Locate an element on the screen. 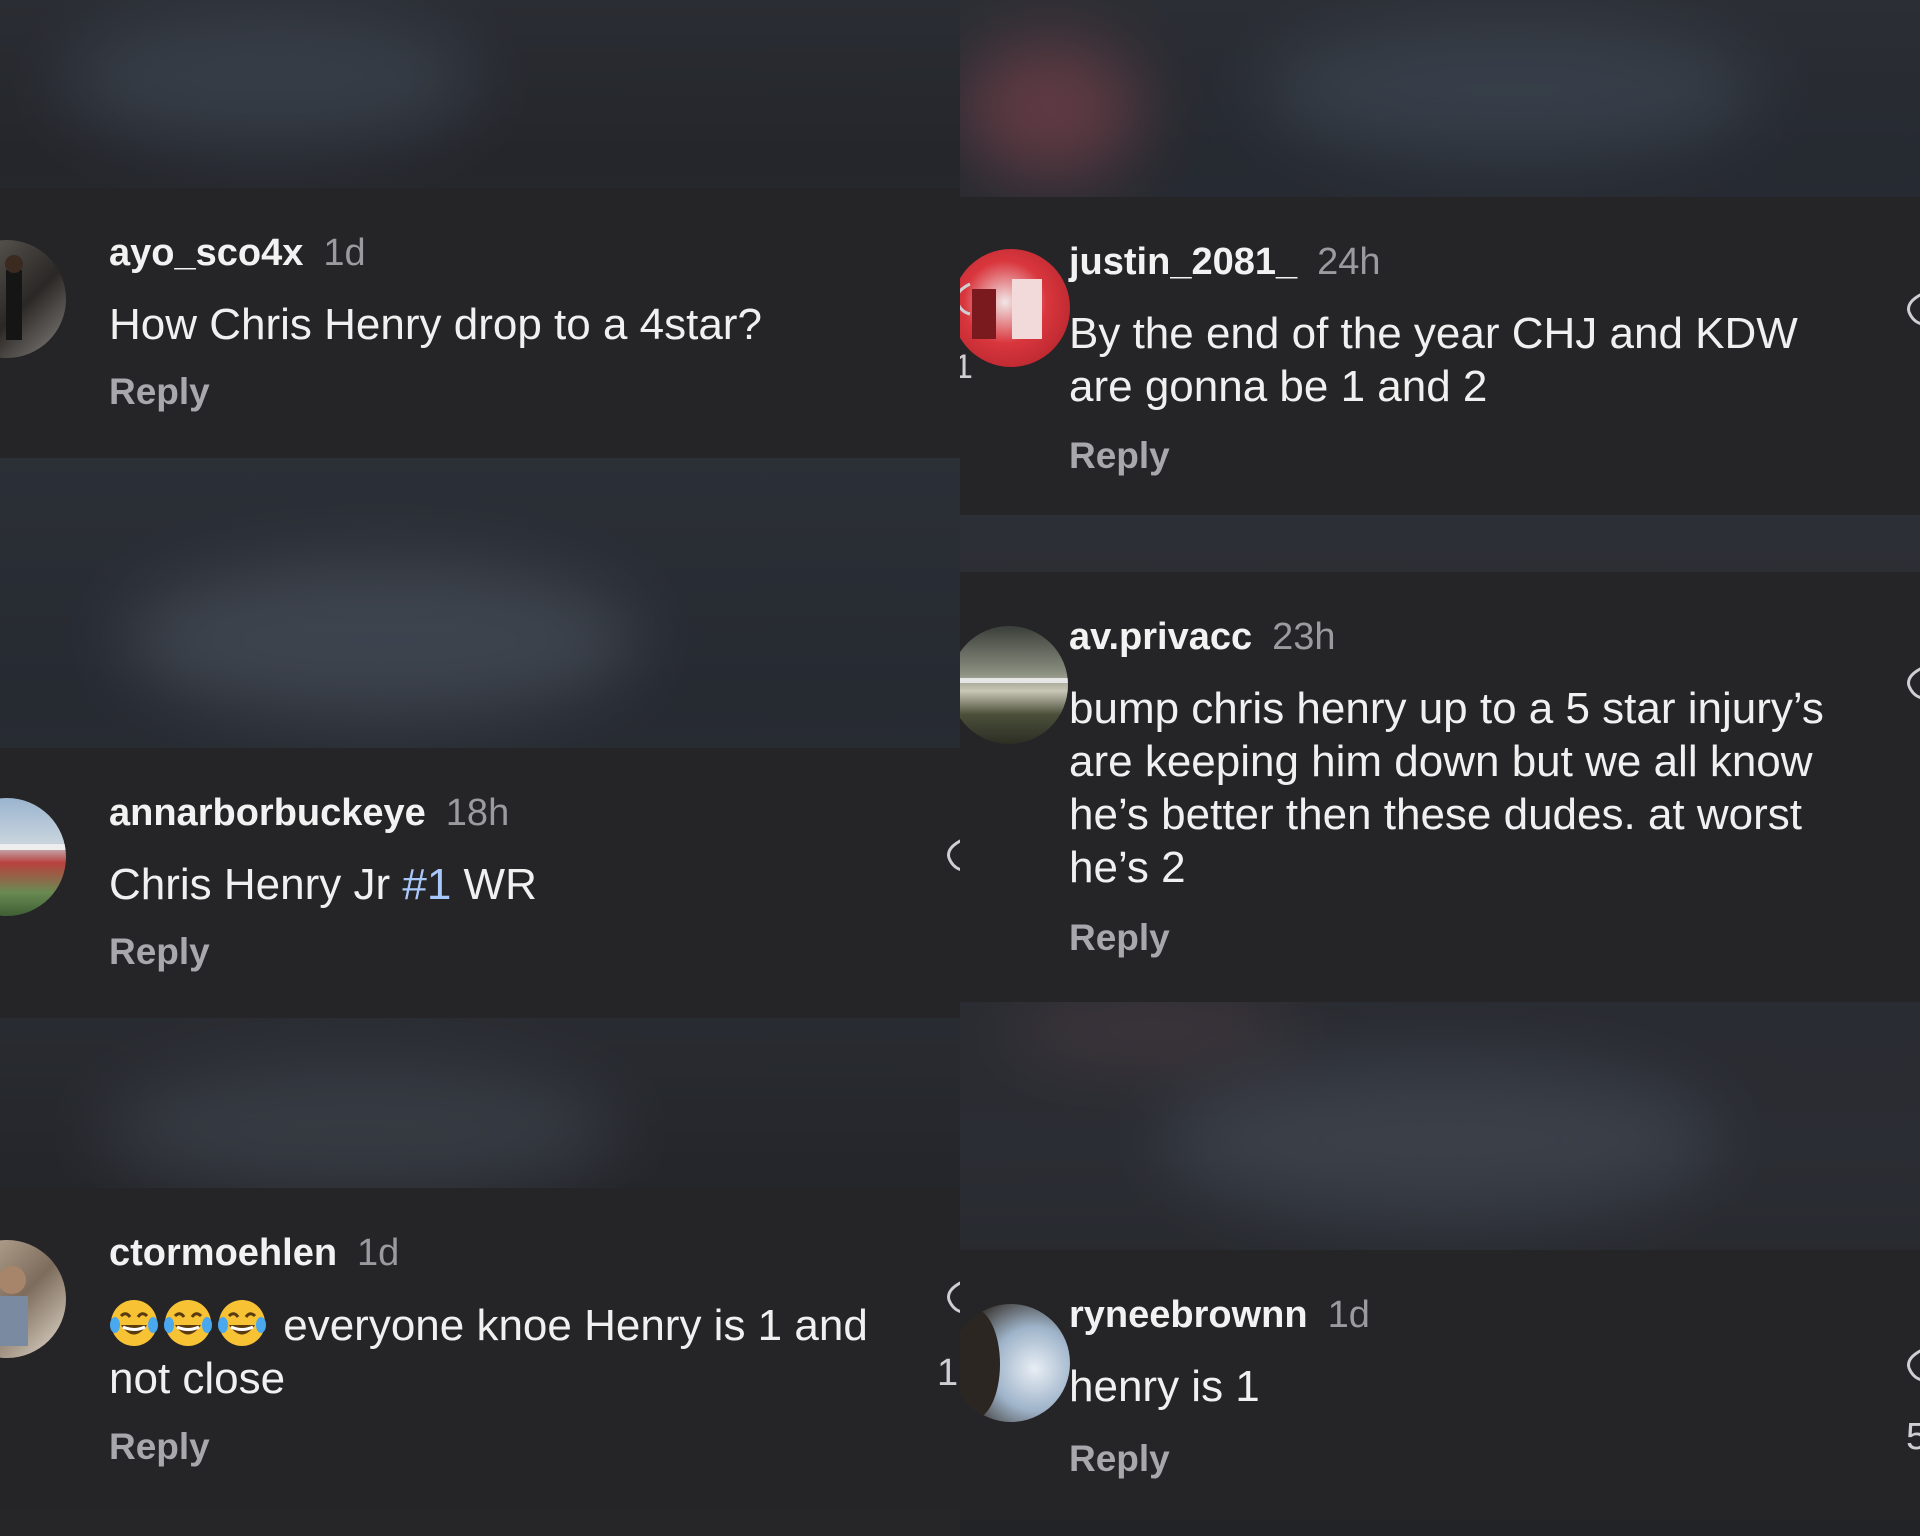 The width and height of the screenshot is (1920, 1536). comment-text-line: not close is located at coordinates (197, 1378).